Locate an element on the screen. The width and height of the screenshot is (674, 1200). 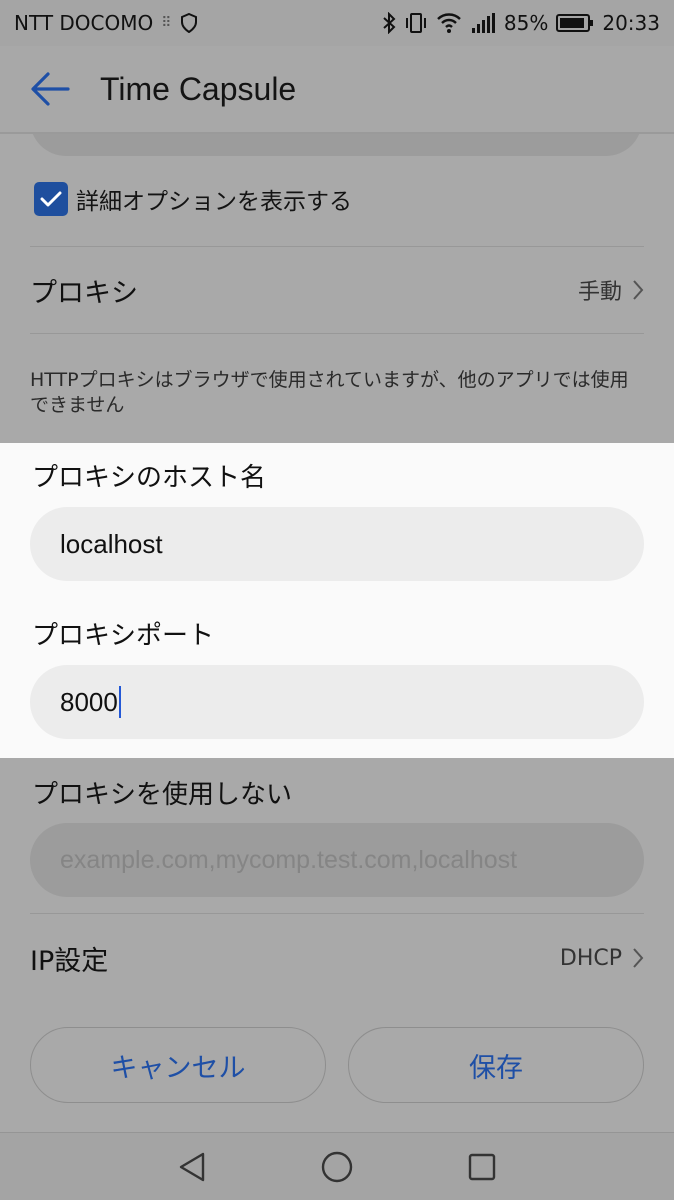
previous-field is located at coordinates (336, 145).